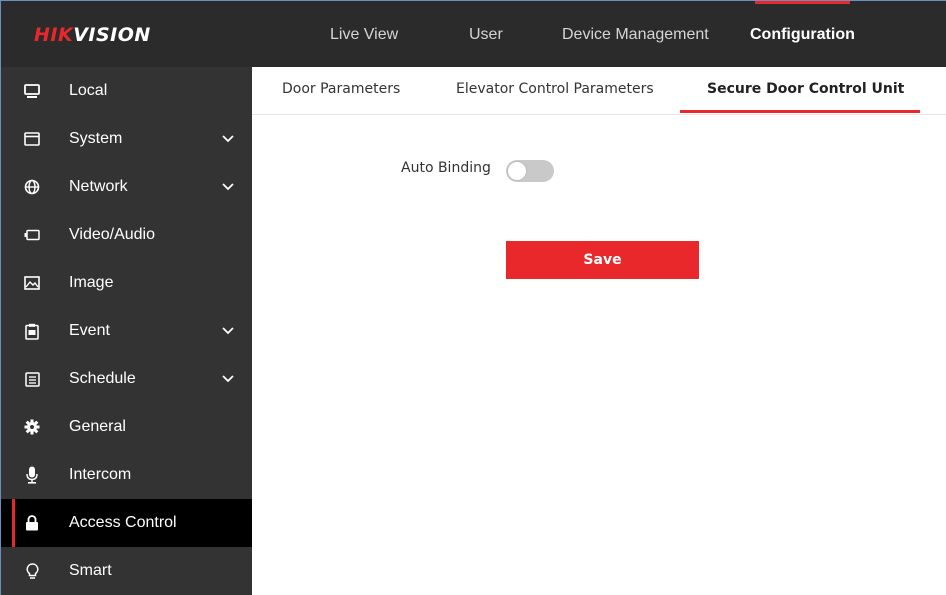 Image resolution: width=946 pixels, height=595 pixels. What do you see at coordinates (32, 139) in the screenshot?
I see `window-icon` at bounding box center [32, 139].